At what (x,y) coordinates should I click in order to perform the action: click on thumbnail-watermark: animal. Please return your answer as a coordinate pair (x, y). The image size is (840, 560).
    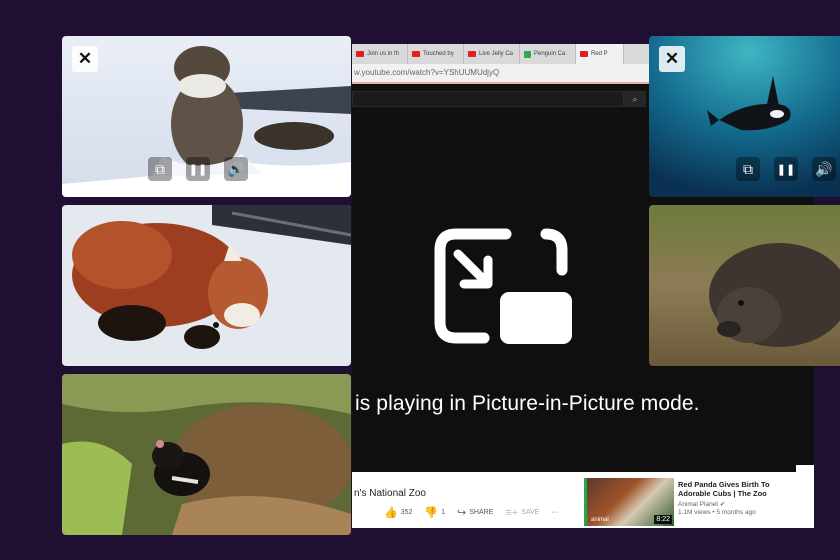
    Looking at the image, I should click on (600, 520).